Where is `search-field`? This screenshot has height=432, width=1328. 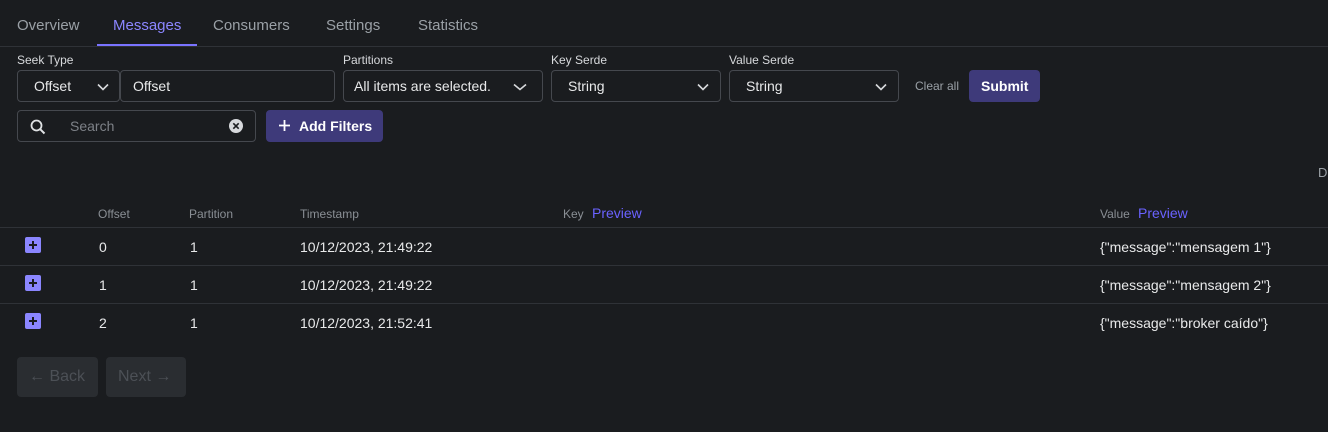
search-field is located at coordinates (136, 126).